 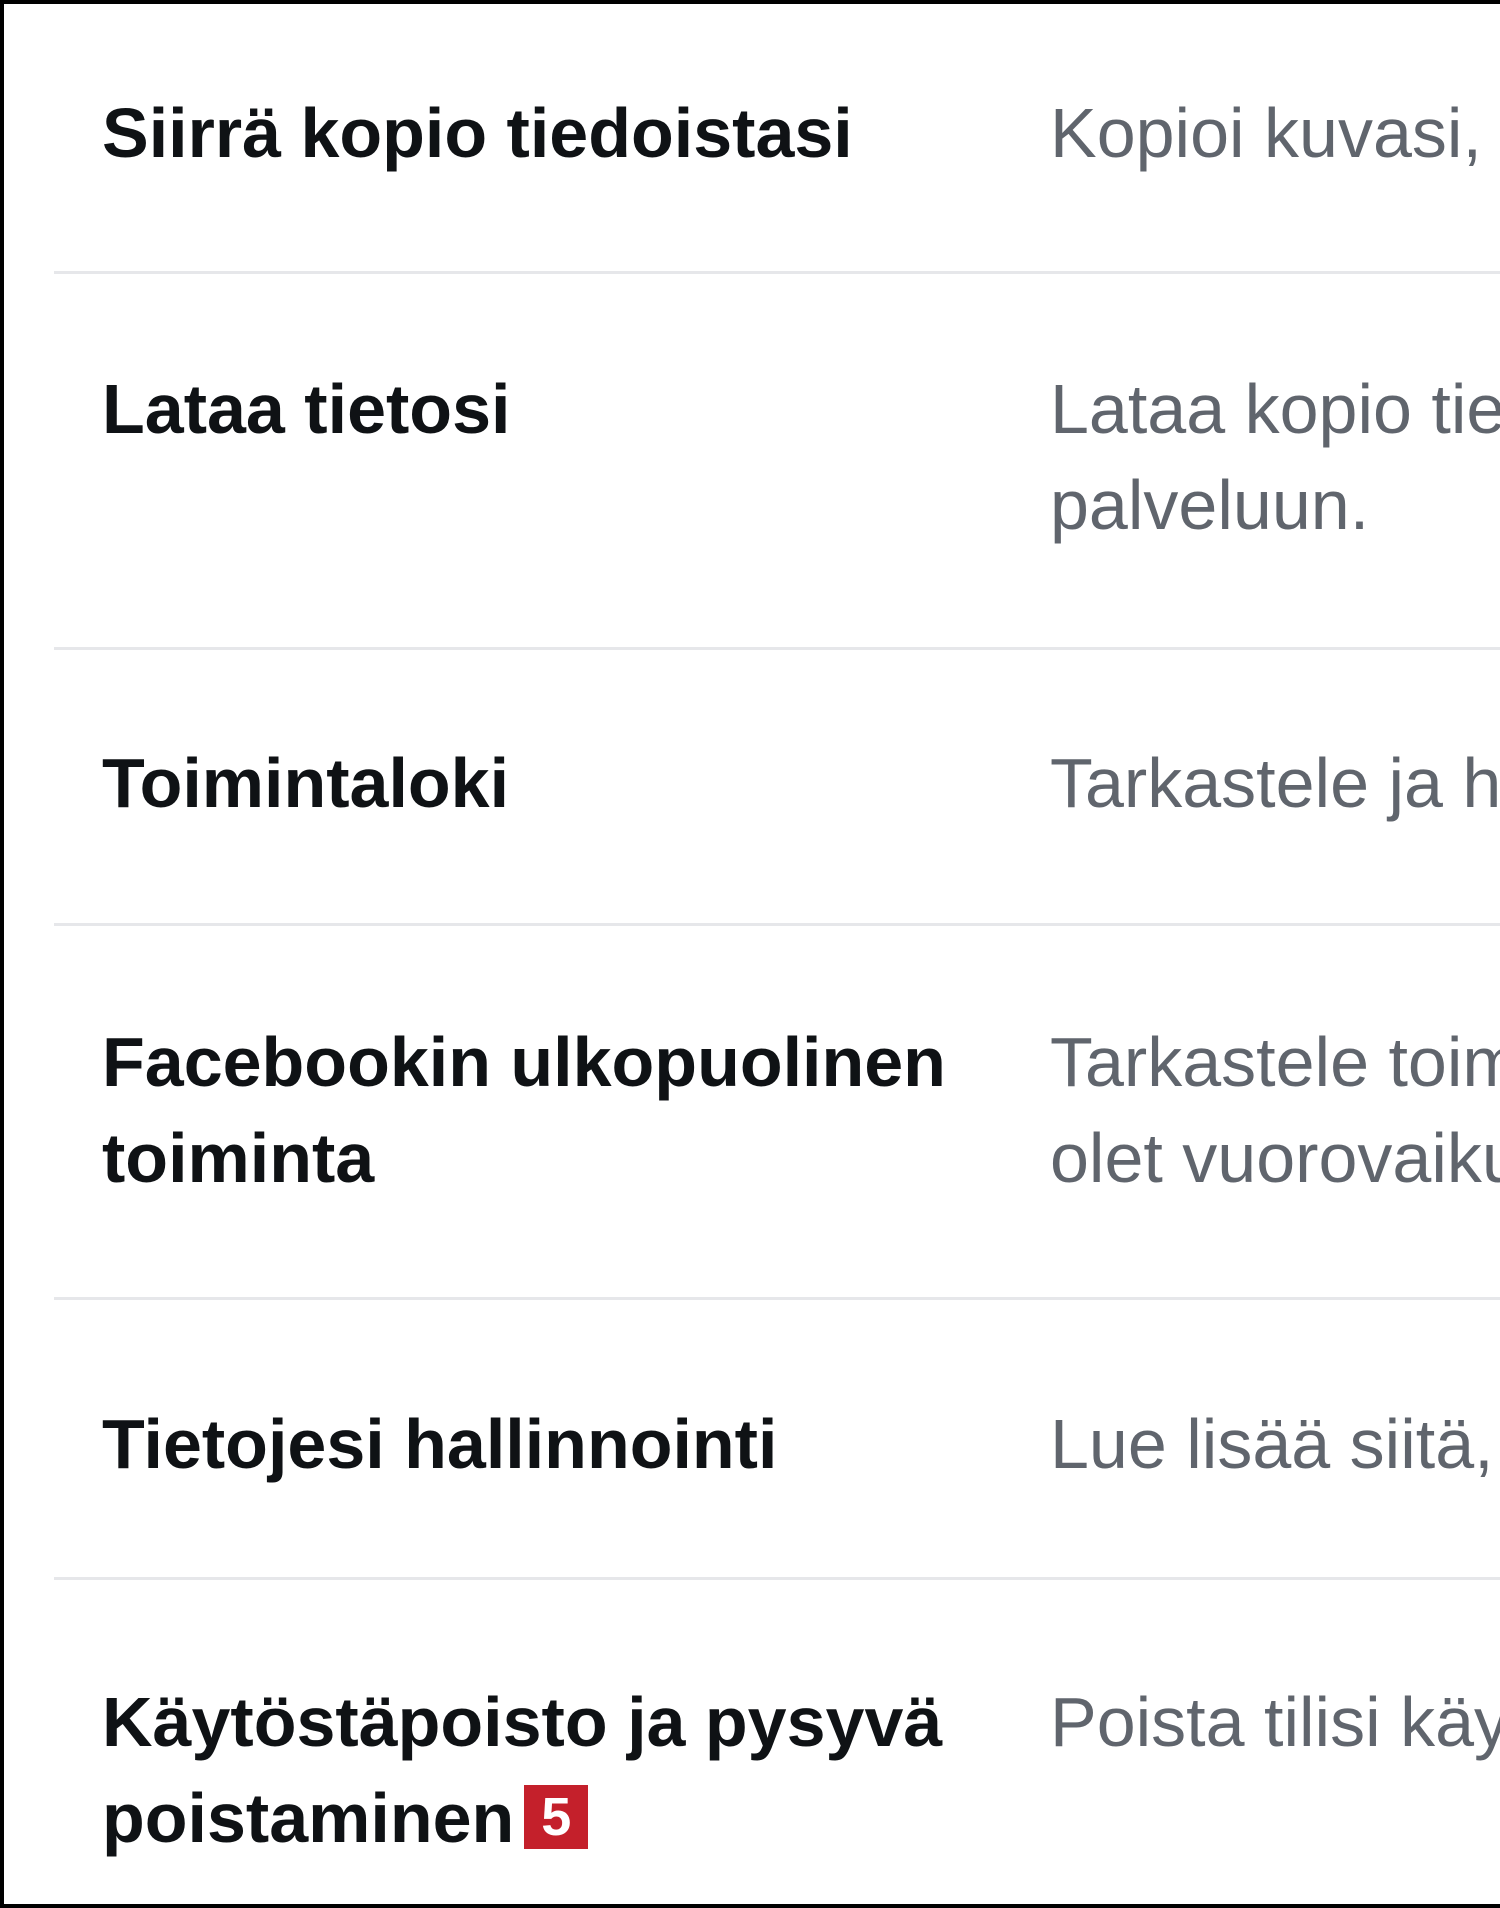 I want to click on row-description: Kopioi kuvasi,, so click(x=1266, y=133).